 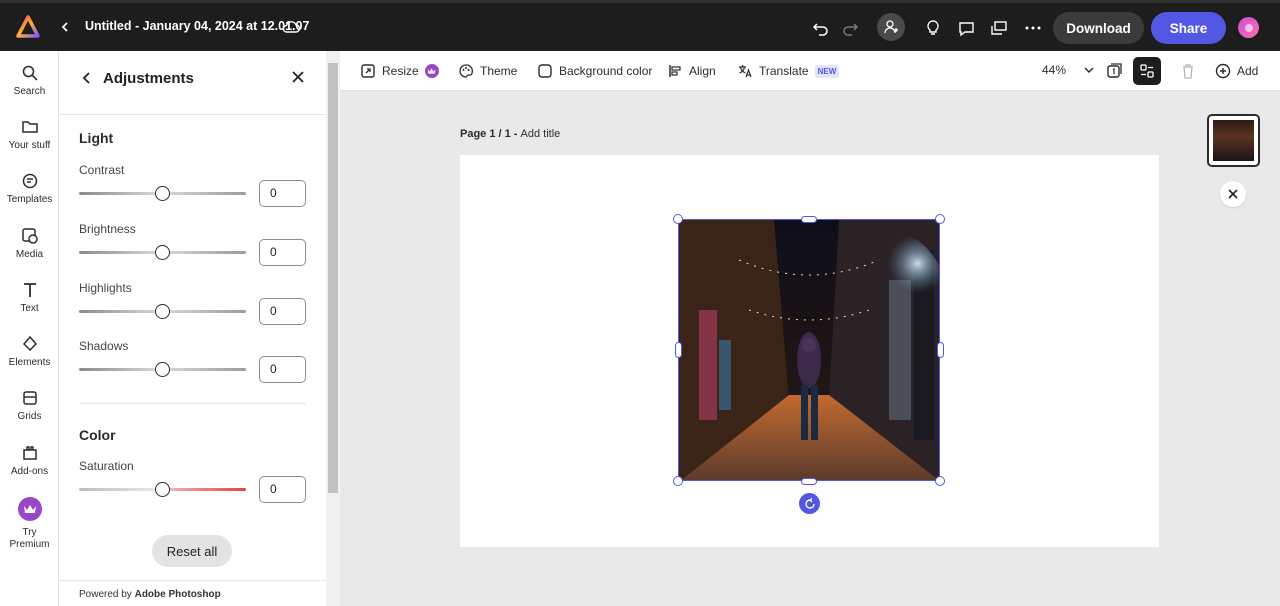 I want to click on resize-handle-bottom-left, so click(x=678, y=481).